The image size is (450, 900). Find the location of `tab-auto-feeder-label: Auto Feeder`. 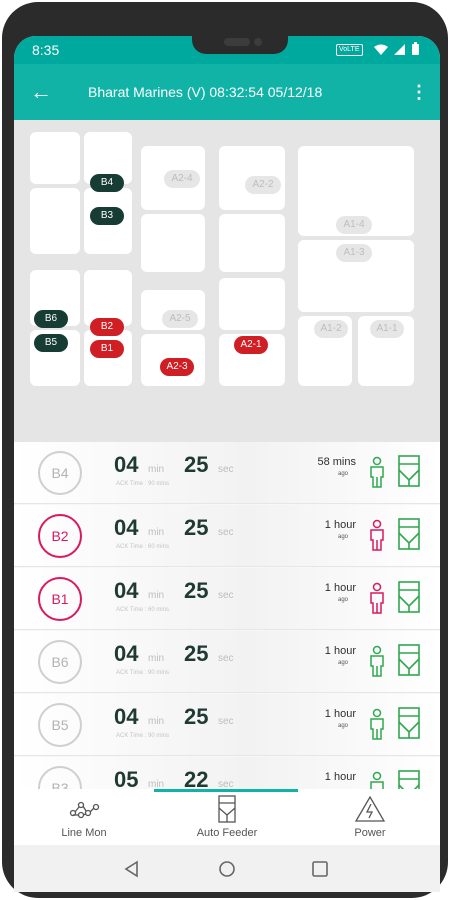

tab-auto-feeder-label: Auto Feeder is located at coordinates (227, 833).